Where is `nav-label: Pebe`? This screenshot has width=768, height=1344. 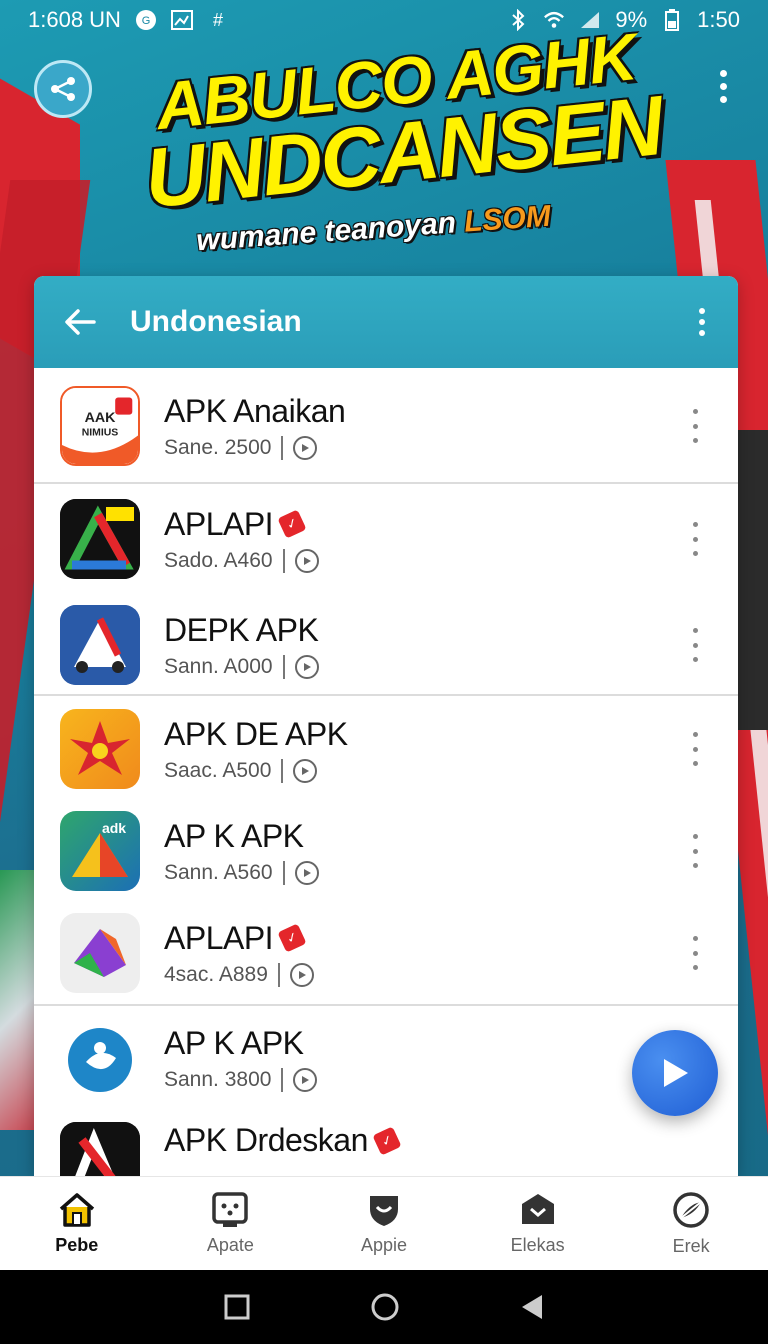 nav-label: Pebe is located at coordinates (77, 1245).